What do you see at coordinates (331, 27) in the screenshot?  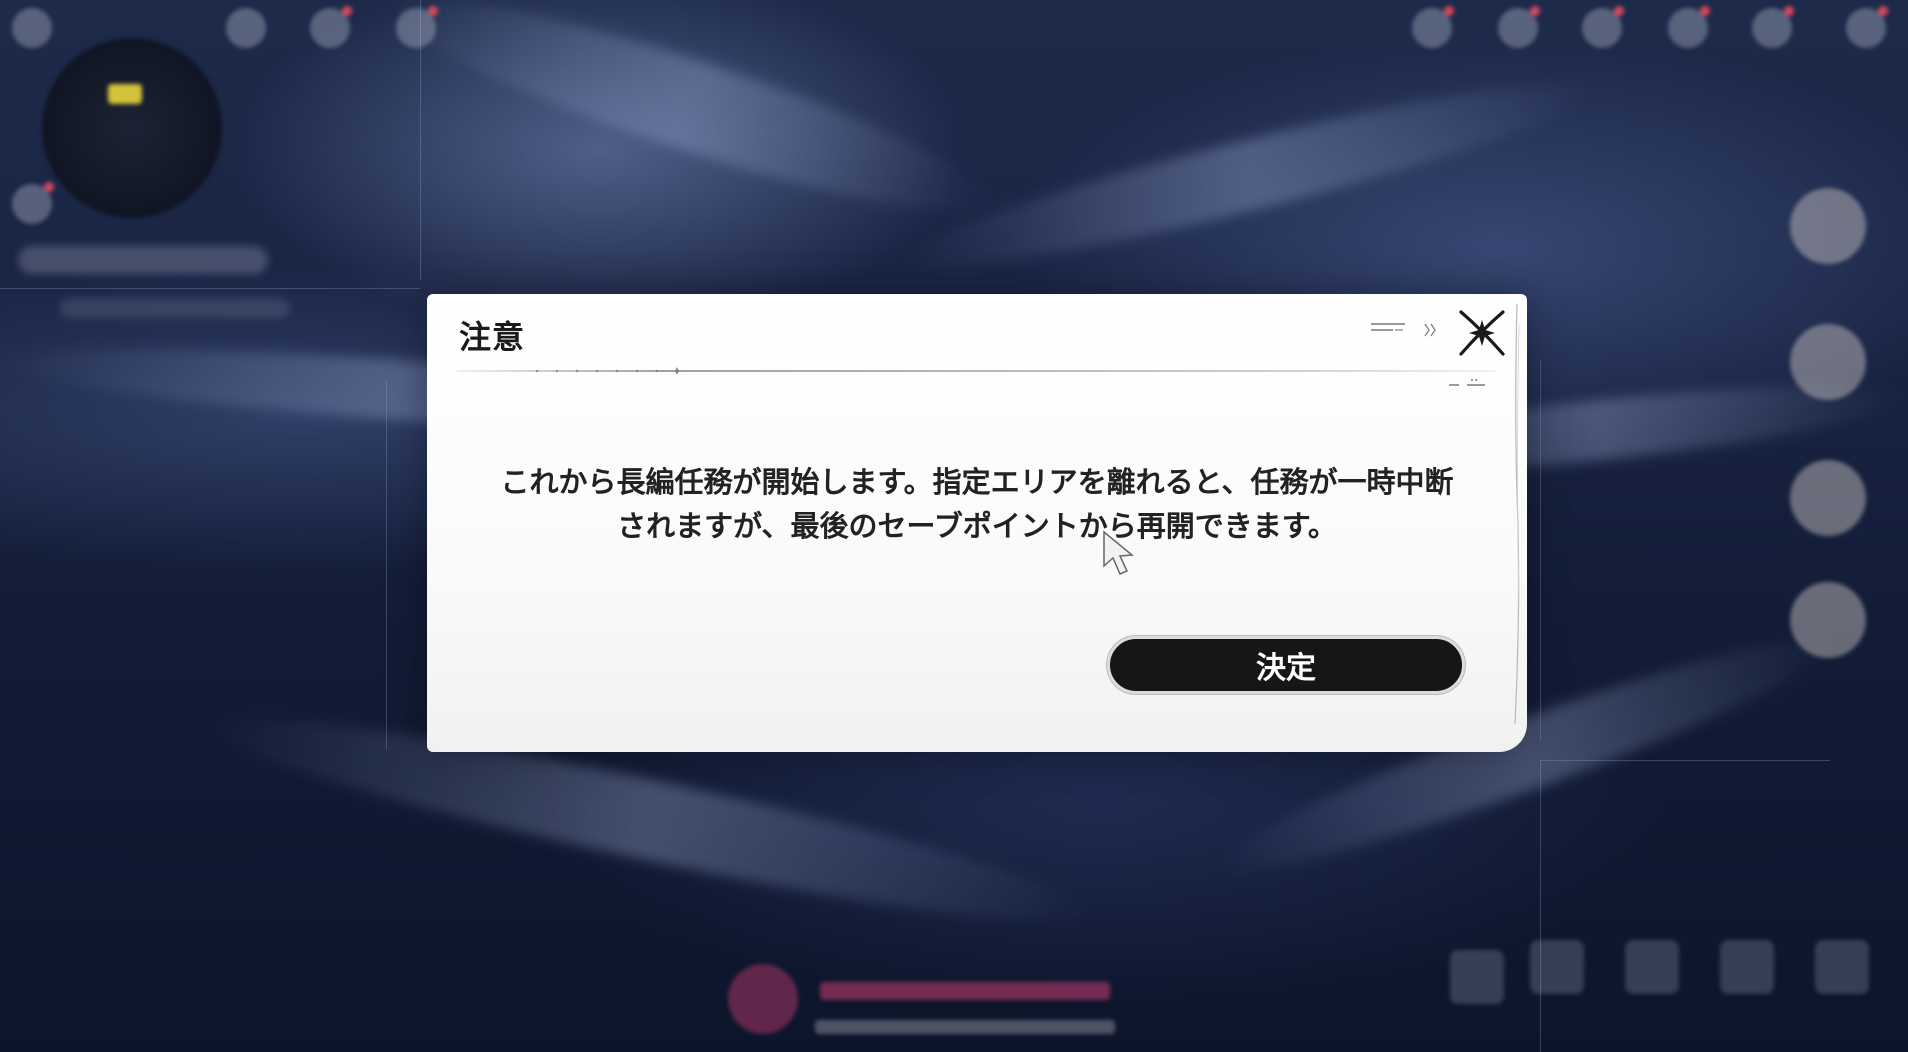 I see `event-icon` at bounding box center [331, 27].